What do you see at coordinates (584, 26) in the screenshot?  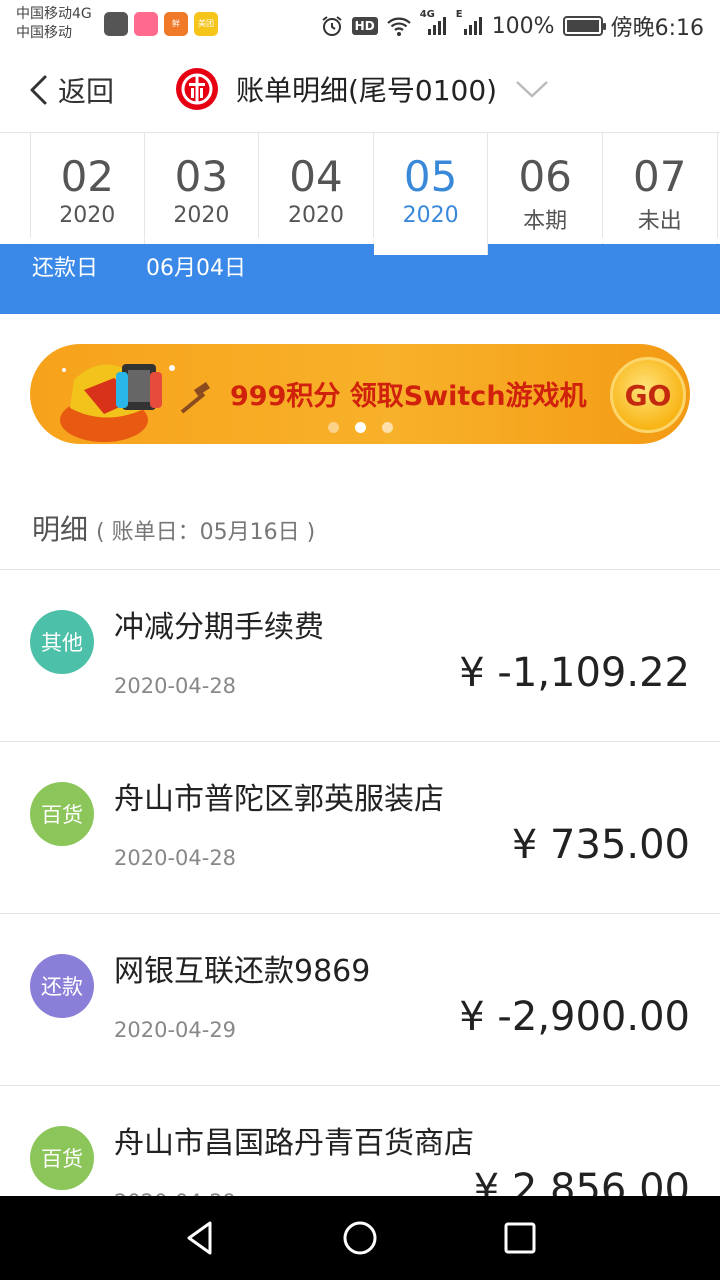 I see `battery-icon` at bounding box center [584, 26].